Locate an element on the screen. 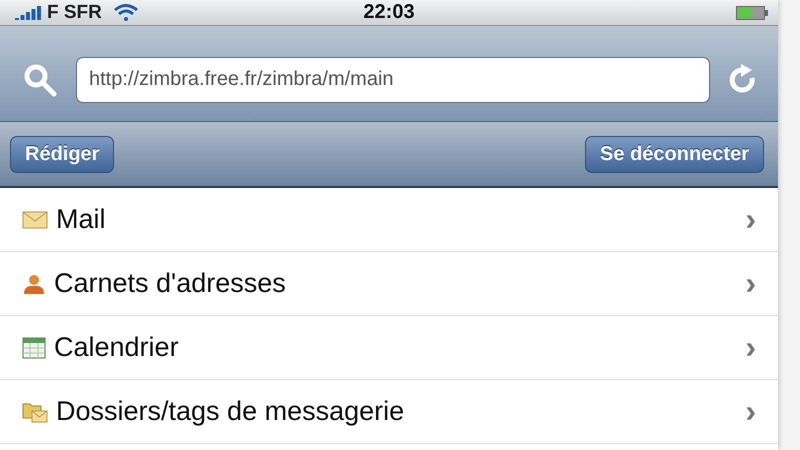  menu-label: Calendrier is located at coordinates (117, 347).